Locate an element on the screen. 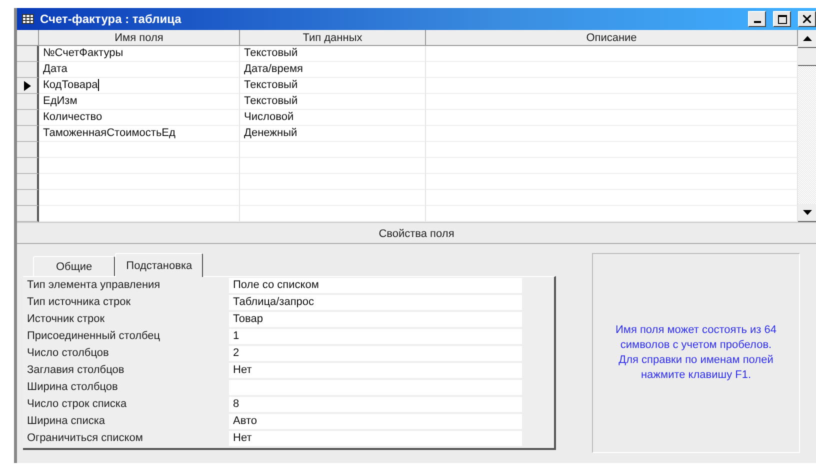  property-label: Число строк списка is located at coordinates (77, 404).